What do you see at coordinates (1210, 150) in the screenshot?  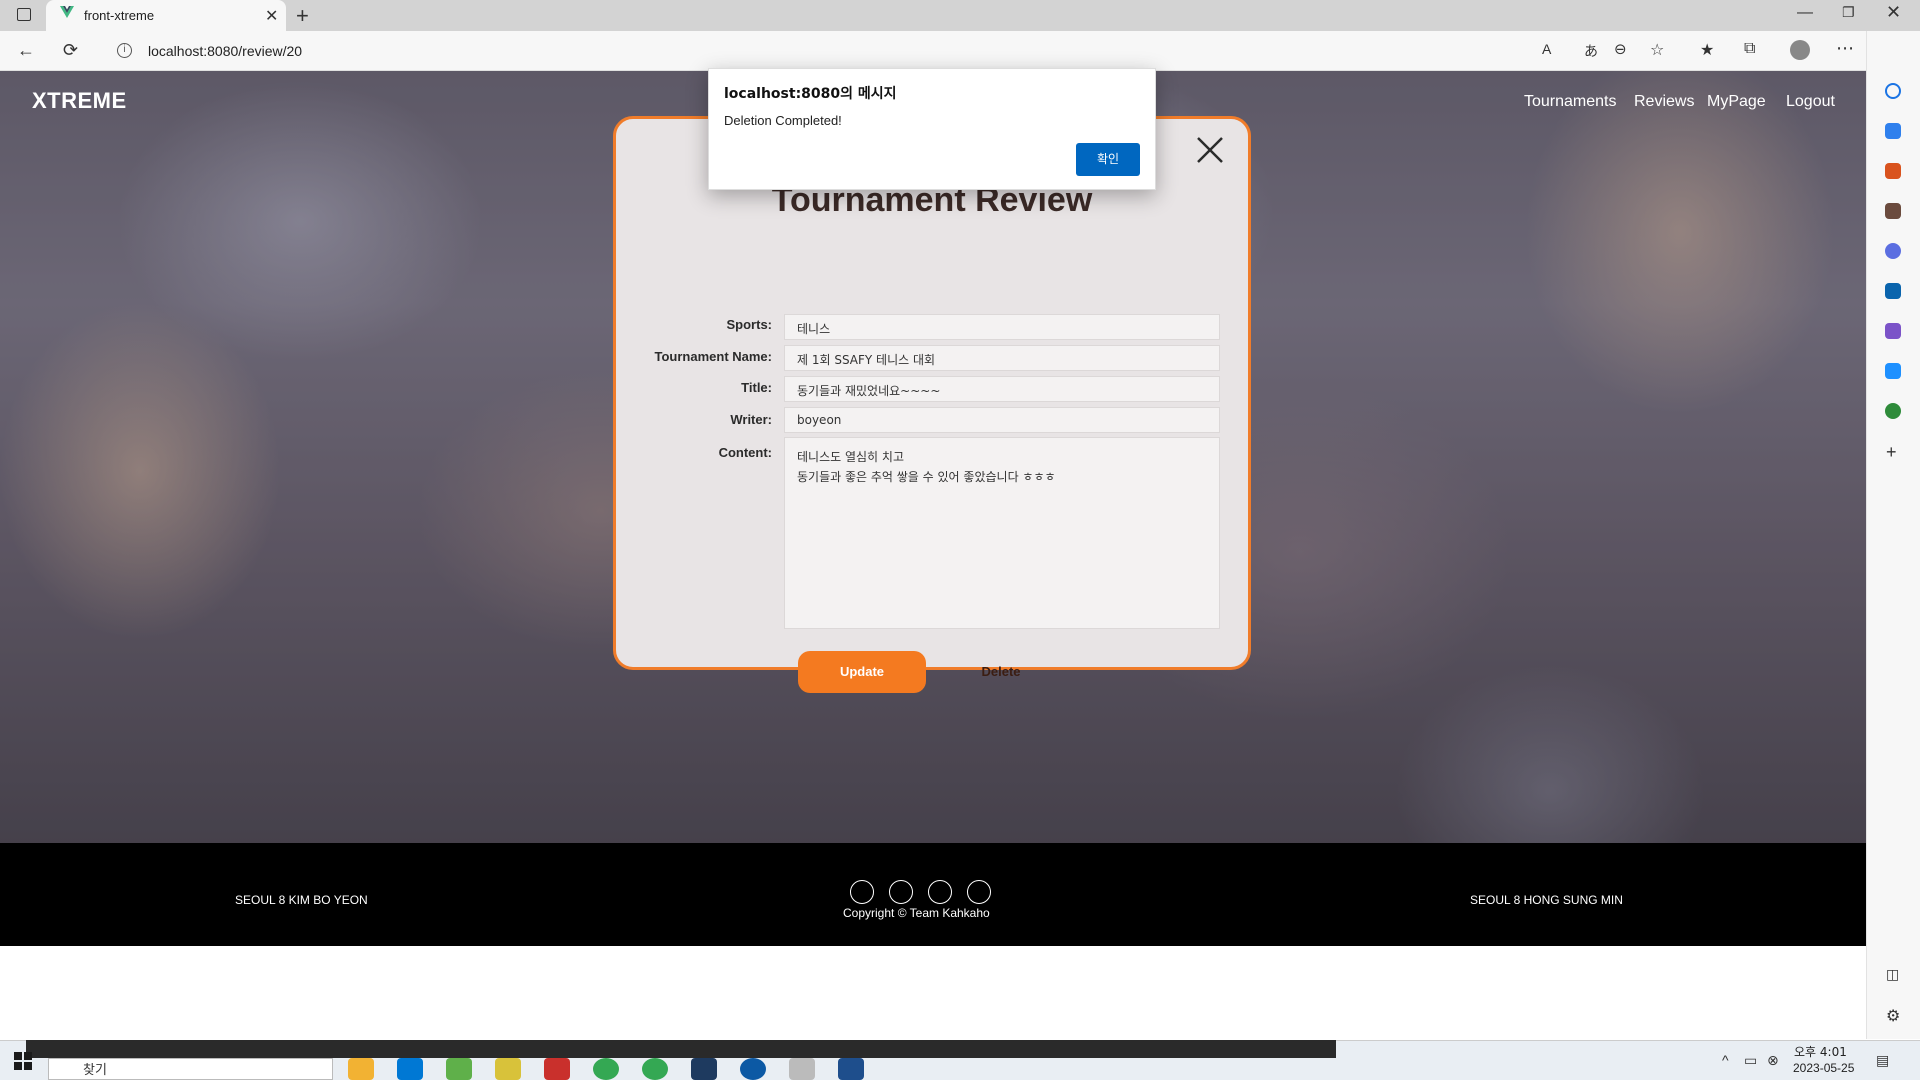 I see `modal-close-icon` at bounding box center [1210, 150].